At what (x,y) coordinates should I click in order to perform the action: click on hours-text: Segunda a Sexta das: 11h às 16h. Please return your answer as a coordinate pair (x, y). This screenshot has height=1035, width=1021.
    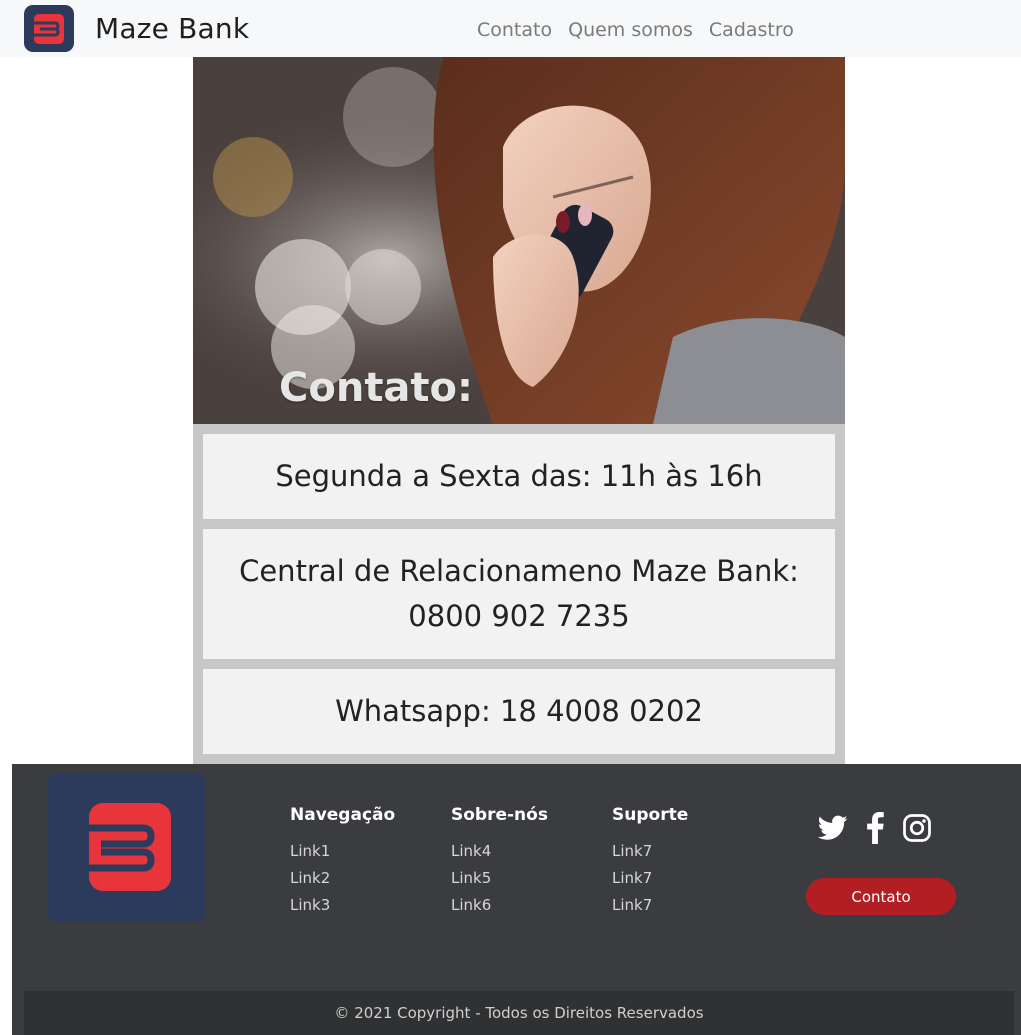
    Looking at the image, I should click on (519, 476).